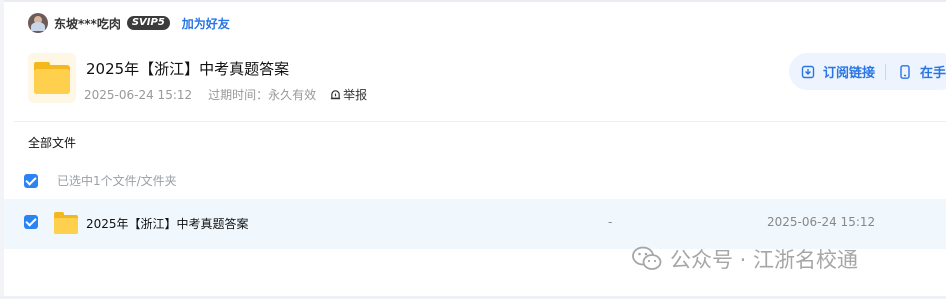 The height and width of the screenshot is (299, 946). What do you see at coordinates (480, 121) in the screenshot?
I see `header-divider` at bounding box center [480, 121].